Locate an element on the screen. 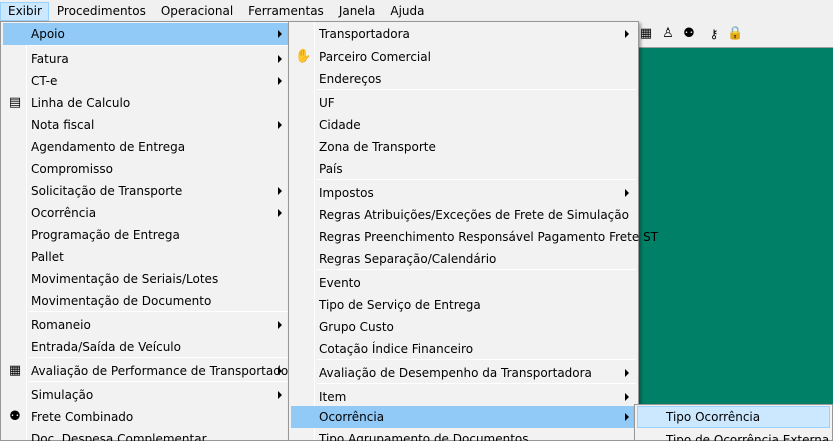  menu-item-label: UF is located at coordinates (327, 103).